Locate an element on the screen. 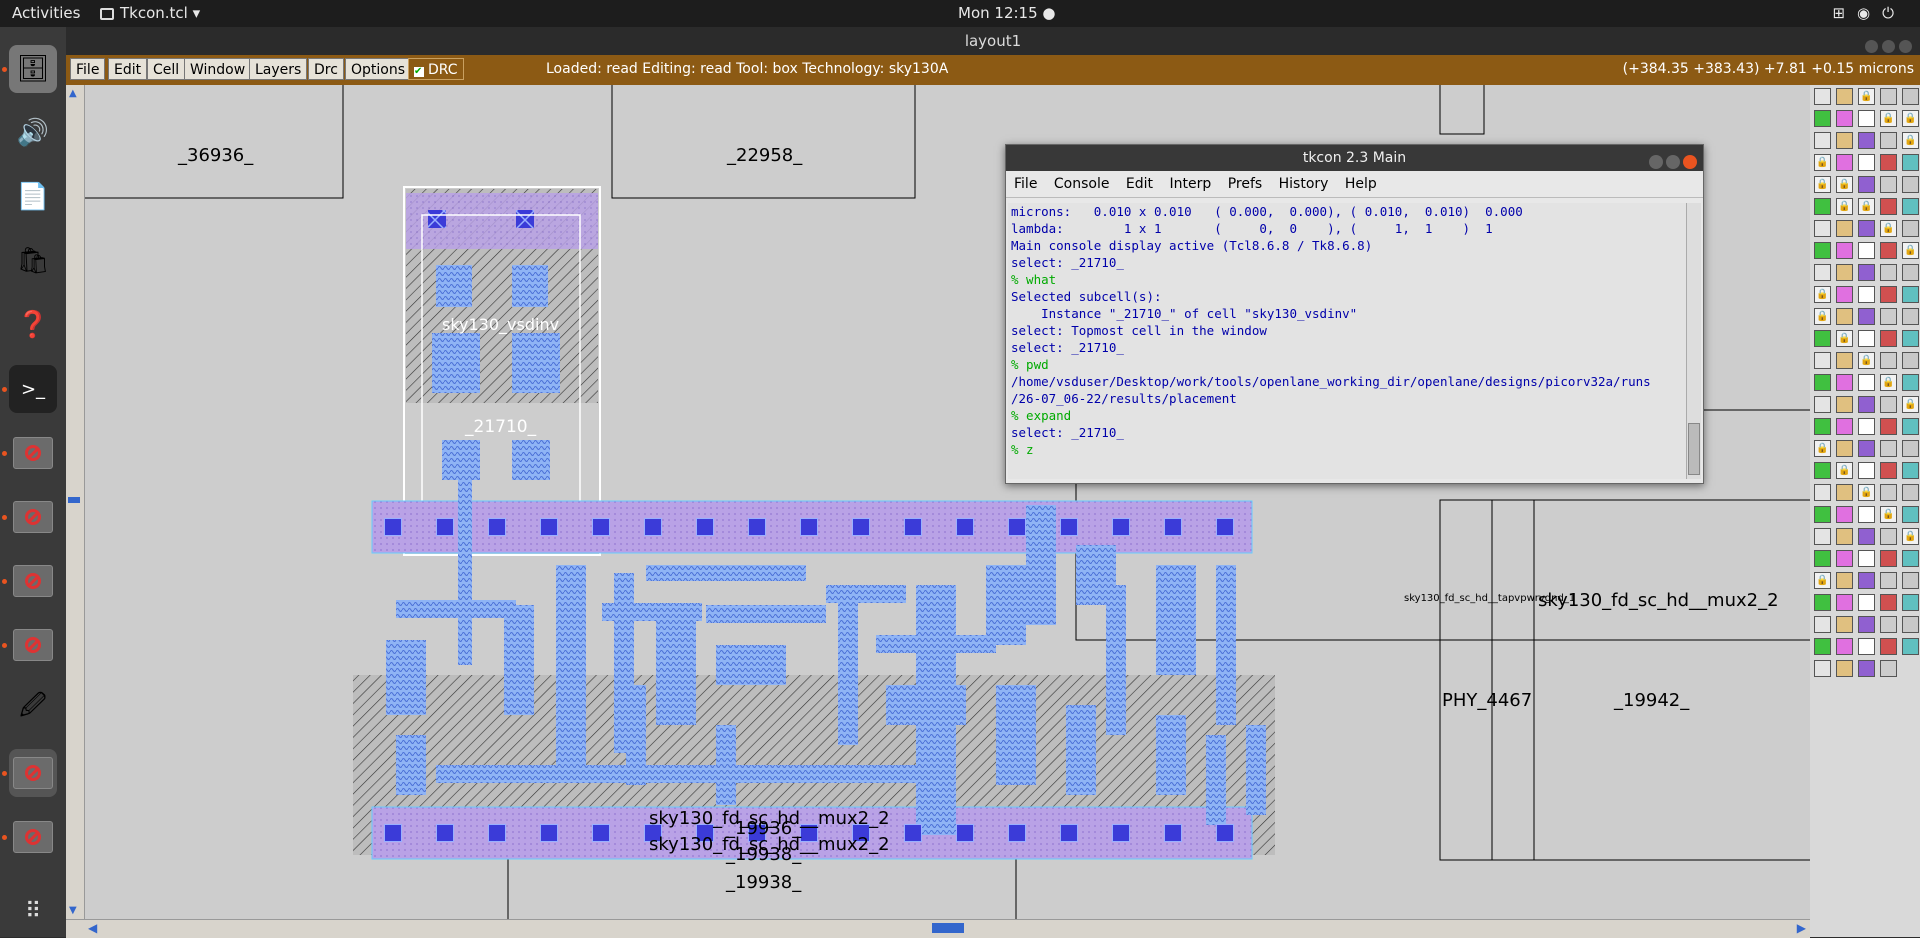 This screenshot has height=938, width=1920. files-icon: 🗄 is located at coordinates (33, 69).